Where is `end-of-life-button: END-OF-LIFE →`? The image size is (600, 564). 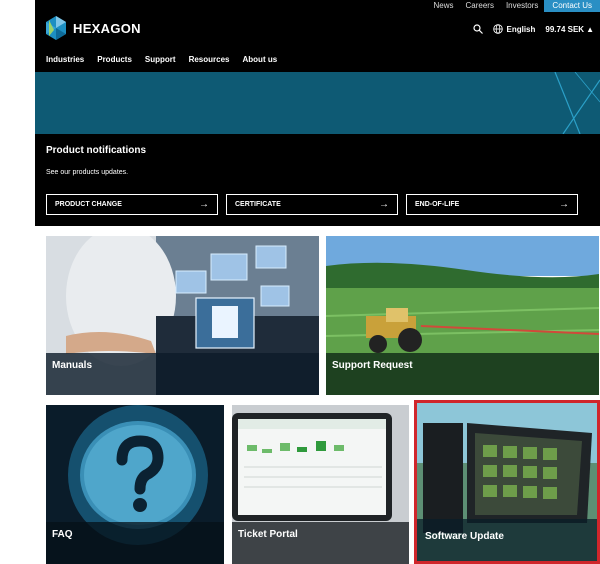 end-of-life-button: END-OF-LIFE → is located at coordinates (492, 204).